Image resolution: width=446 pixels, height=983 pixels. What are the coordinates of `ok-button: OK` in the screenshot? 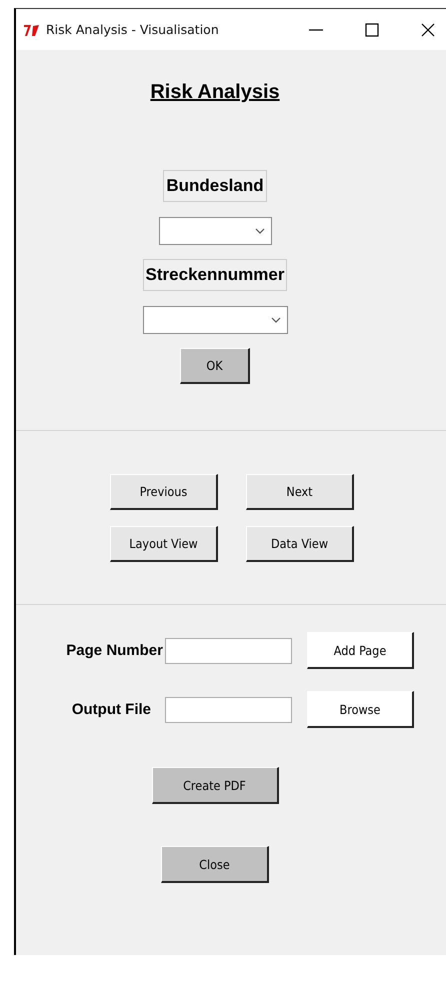 It's located at (215, 366).